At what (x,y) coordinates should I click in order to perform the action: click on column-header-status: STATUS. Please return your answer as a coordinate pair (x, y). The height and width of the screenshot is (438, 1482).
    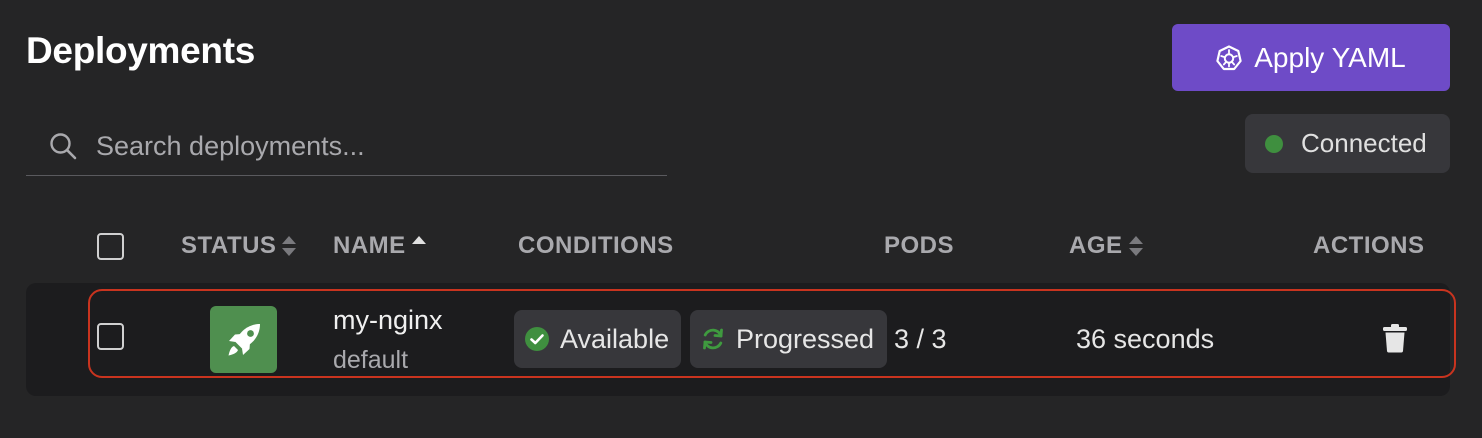
    Looking at the image, I should click on (239, 246).